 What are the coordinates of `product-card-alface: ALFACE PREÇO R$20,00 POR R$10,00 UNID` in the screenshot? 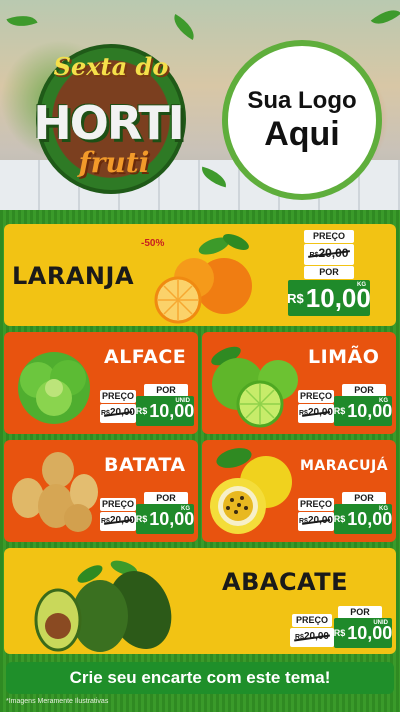 It's located at (101, 383).